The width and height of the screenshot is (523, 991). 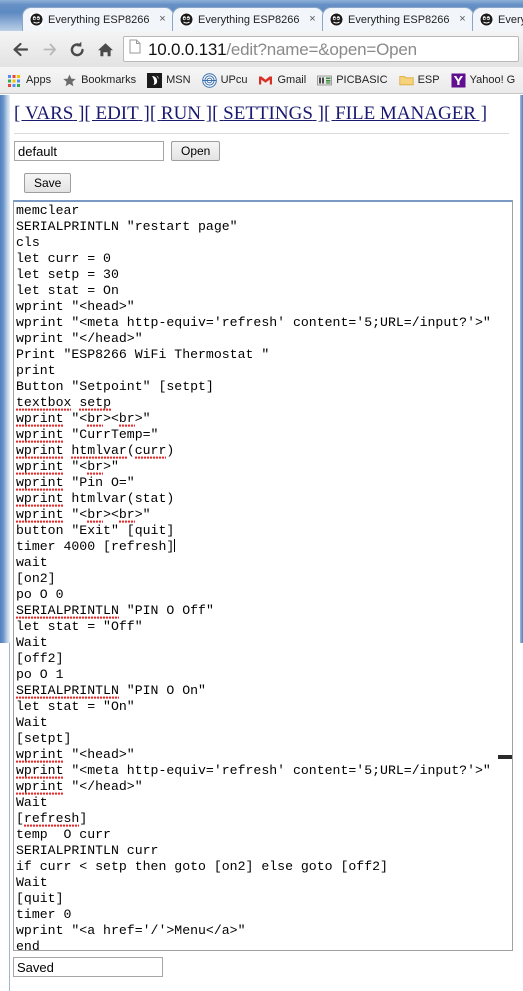 I want to click on bookmark-label: UPcu, so click(x=234, y=80).